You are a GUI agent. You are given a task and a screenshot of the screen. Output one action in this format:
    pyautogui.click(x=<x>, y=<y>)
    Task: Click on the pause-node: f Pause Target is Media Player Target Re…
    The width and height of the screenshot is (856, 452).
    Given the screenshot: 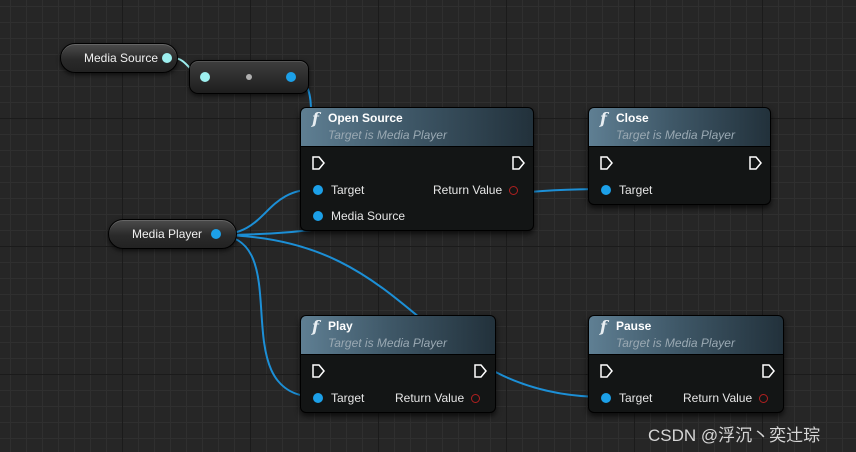 What is the action you would take?
    pyautogui.click(x=686, y=364)
    